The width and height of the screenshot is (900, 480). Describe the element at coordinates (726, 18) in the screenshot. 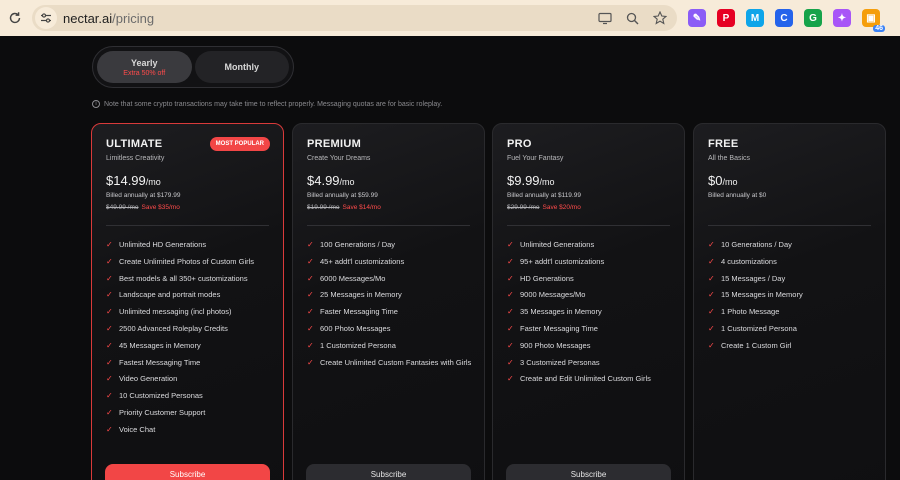

I see `pinterest-icon: P` at that location.